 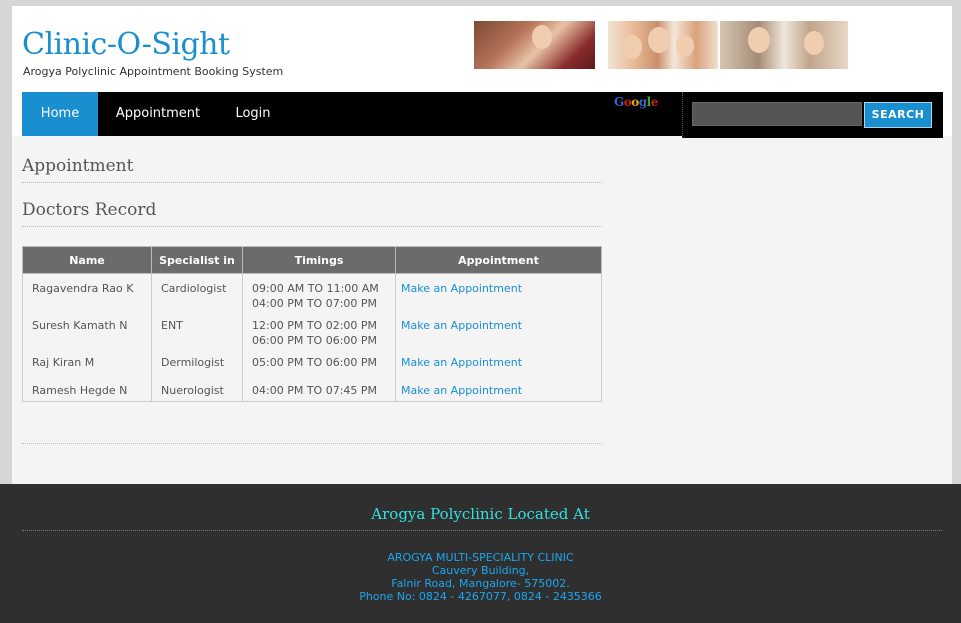 What do you see at coordinates (197, 389) in the screenshot?
I see `doctor-specialty: Nuerologist` at bounding box center [197, 389].